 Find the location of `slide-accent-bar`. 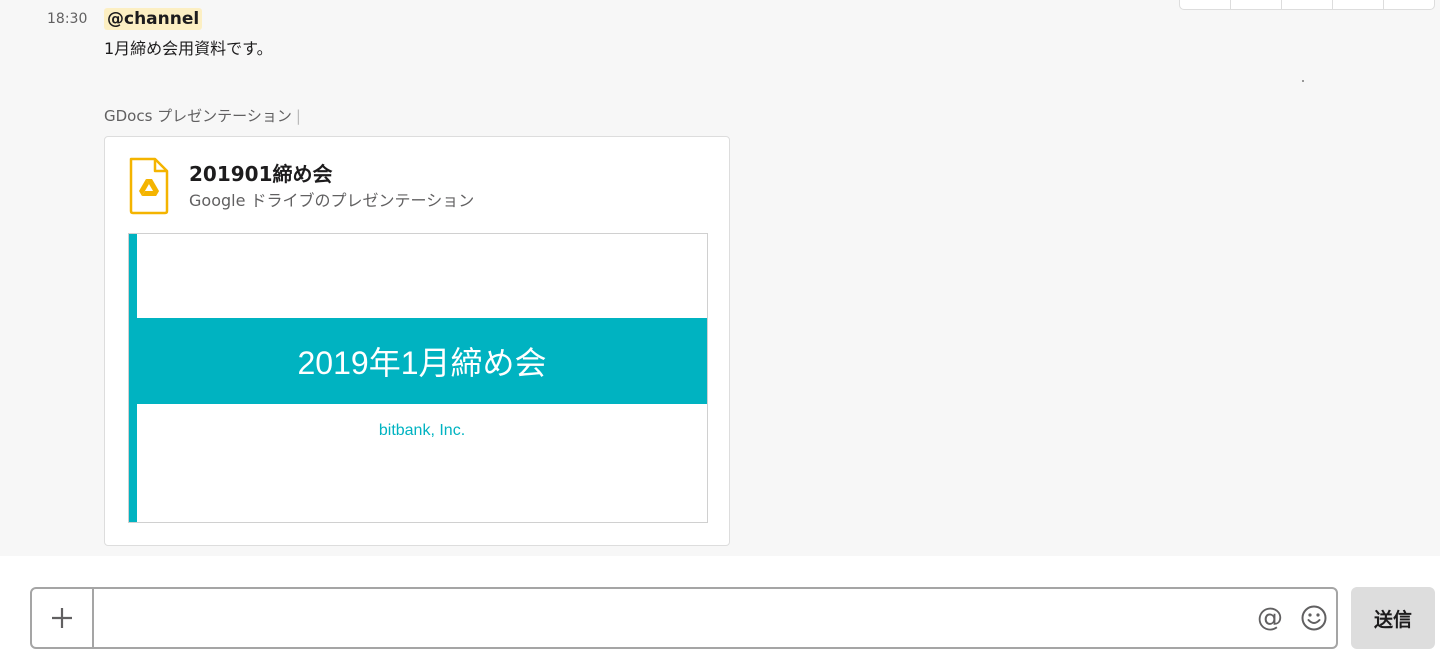

slide-accent-bar is located at coordinates (133, 378).